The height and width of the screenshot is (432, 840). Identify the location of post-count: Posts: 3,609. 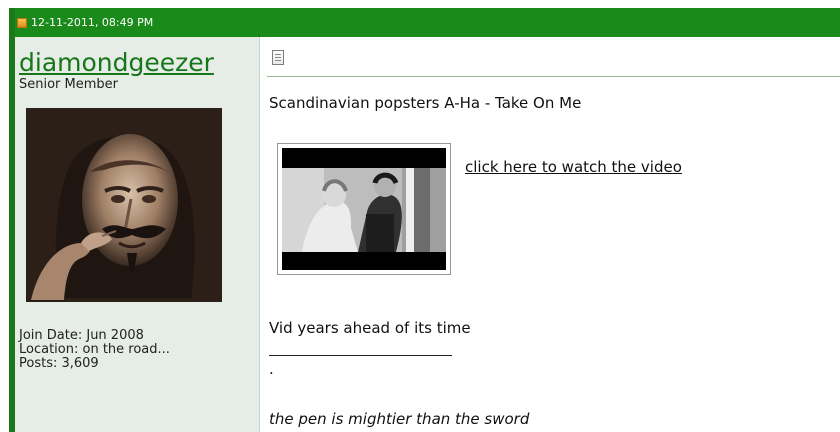
(59, 363).